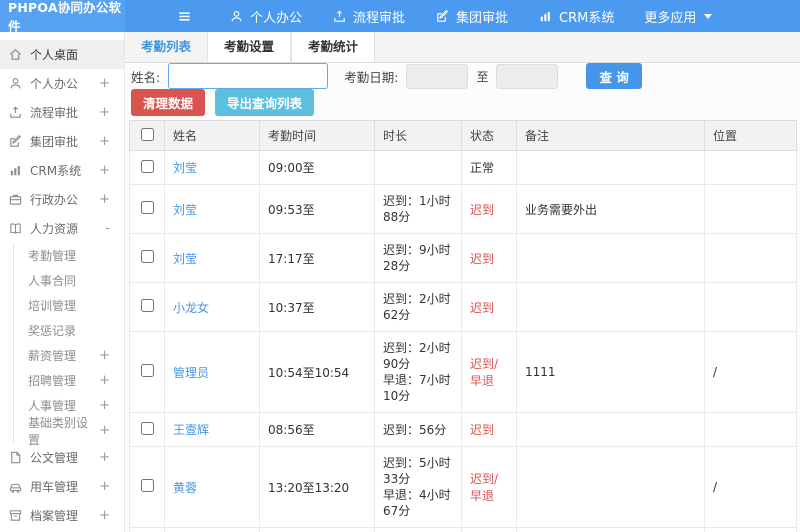 The image size is (800, 532). I want to click on sidebar-subitem-base-category: 基础类别设置 +, so click(69, 431).